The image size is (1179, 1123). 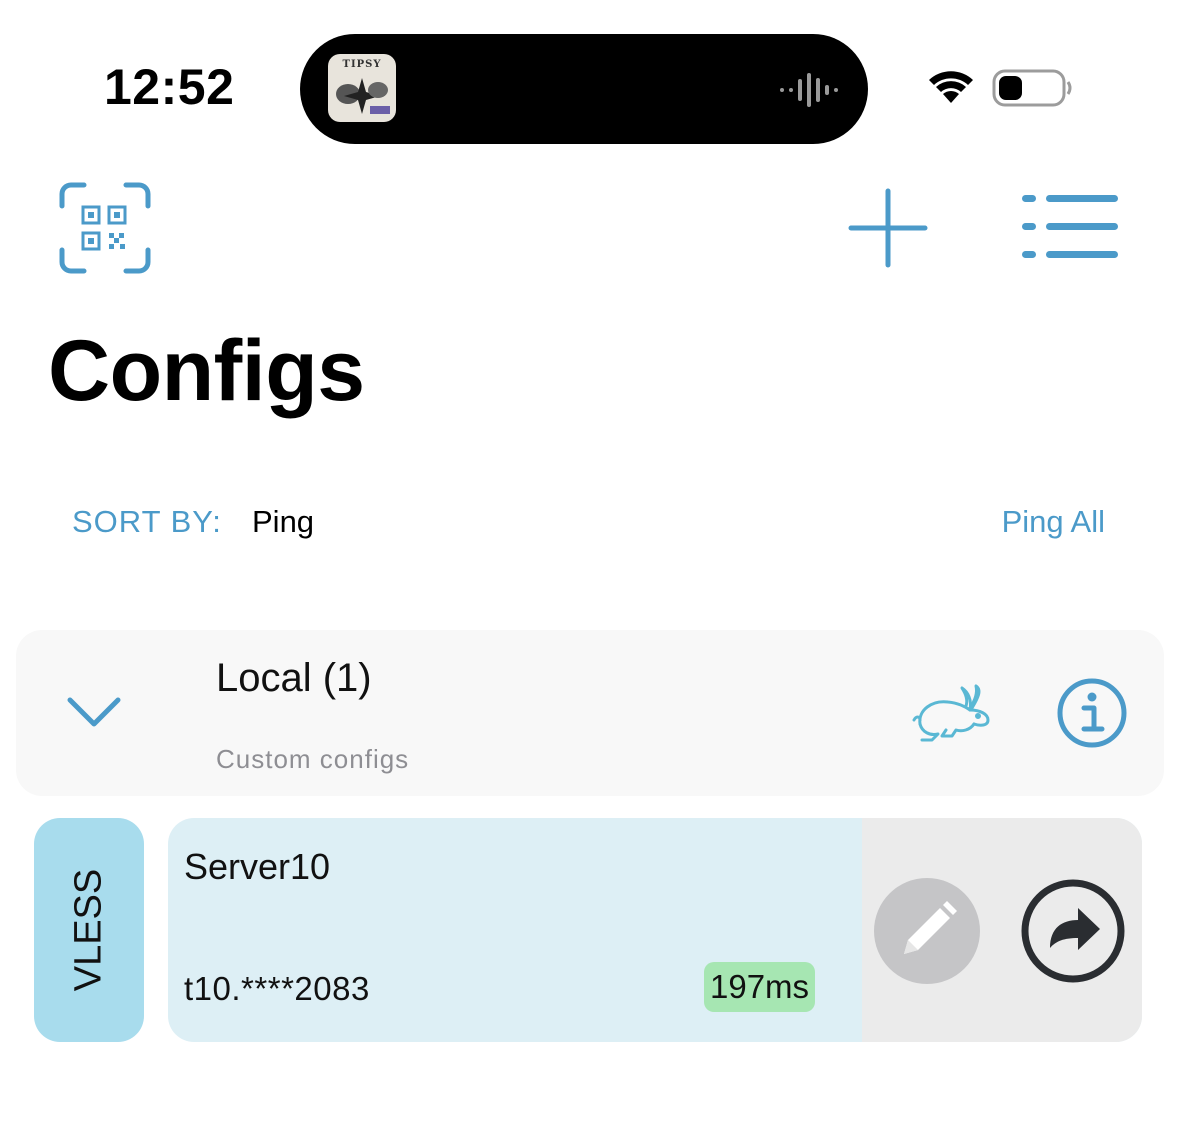 I want to click on chevron-down-icon, so click(x=94, y=712).